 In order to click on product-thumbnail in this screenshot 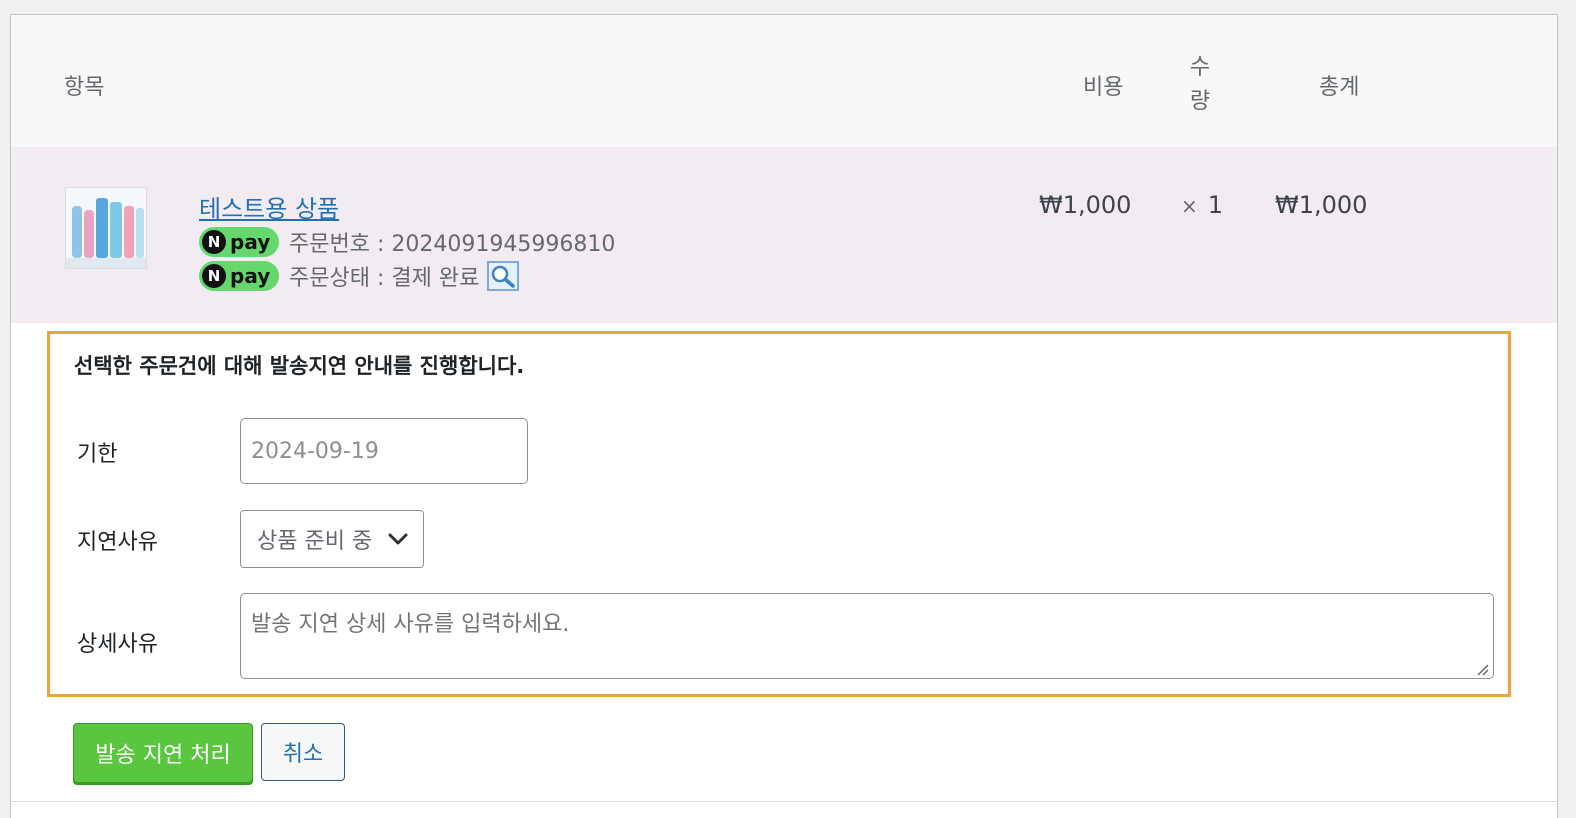, I will do `click(106, 228)`.